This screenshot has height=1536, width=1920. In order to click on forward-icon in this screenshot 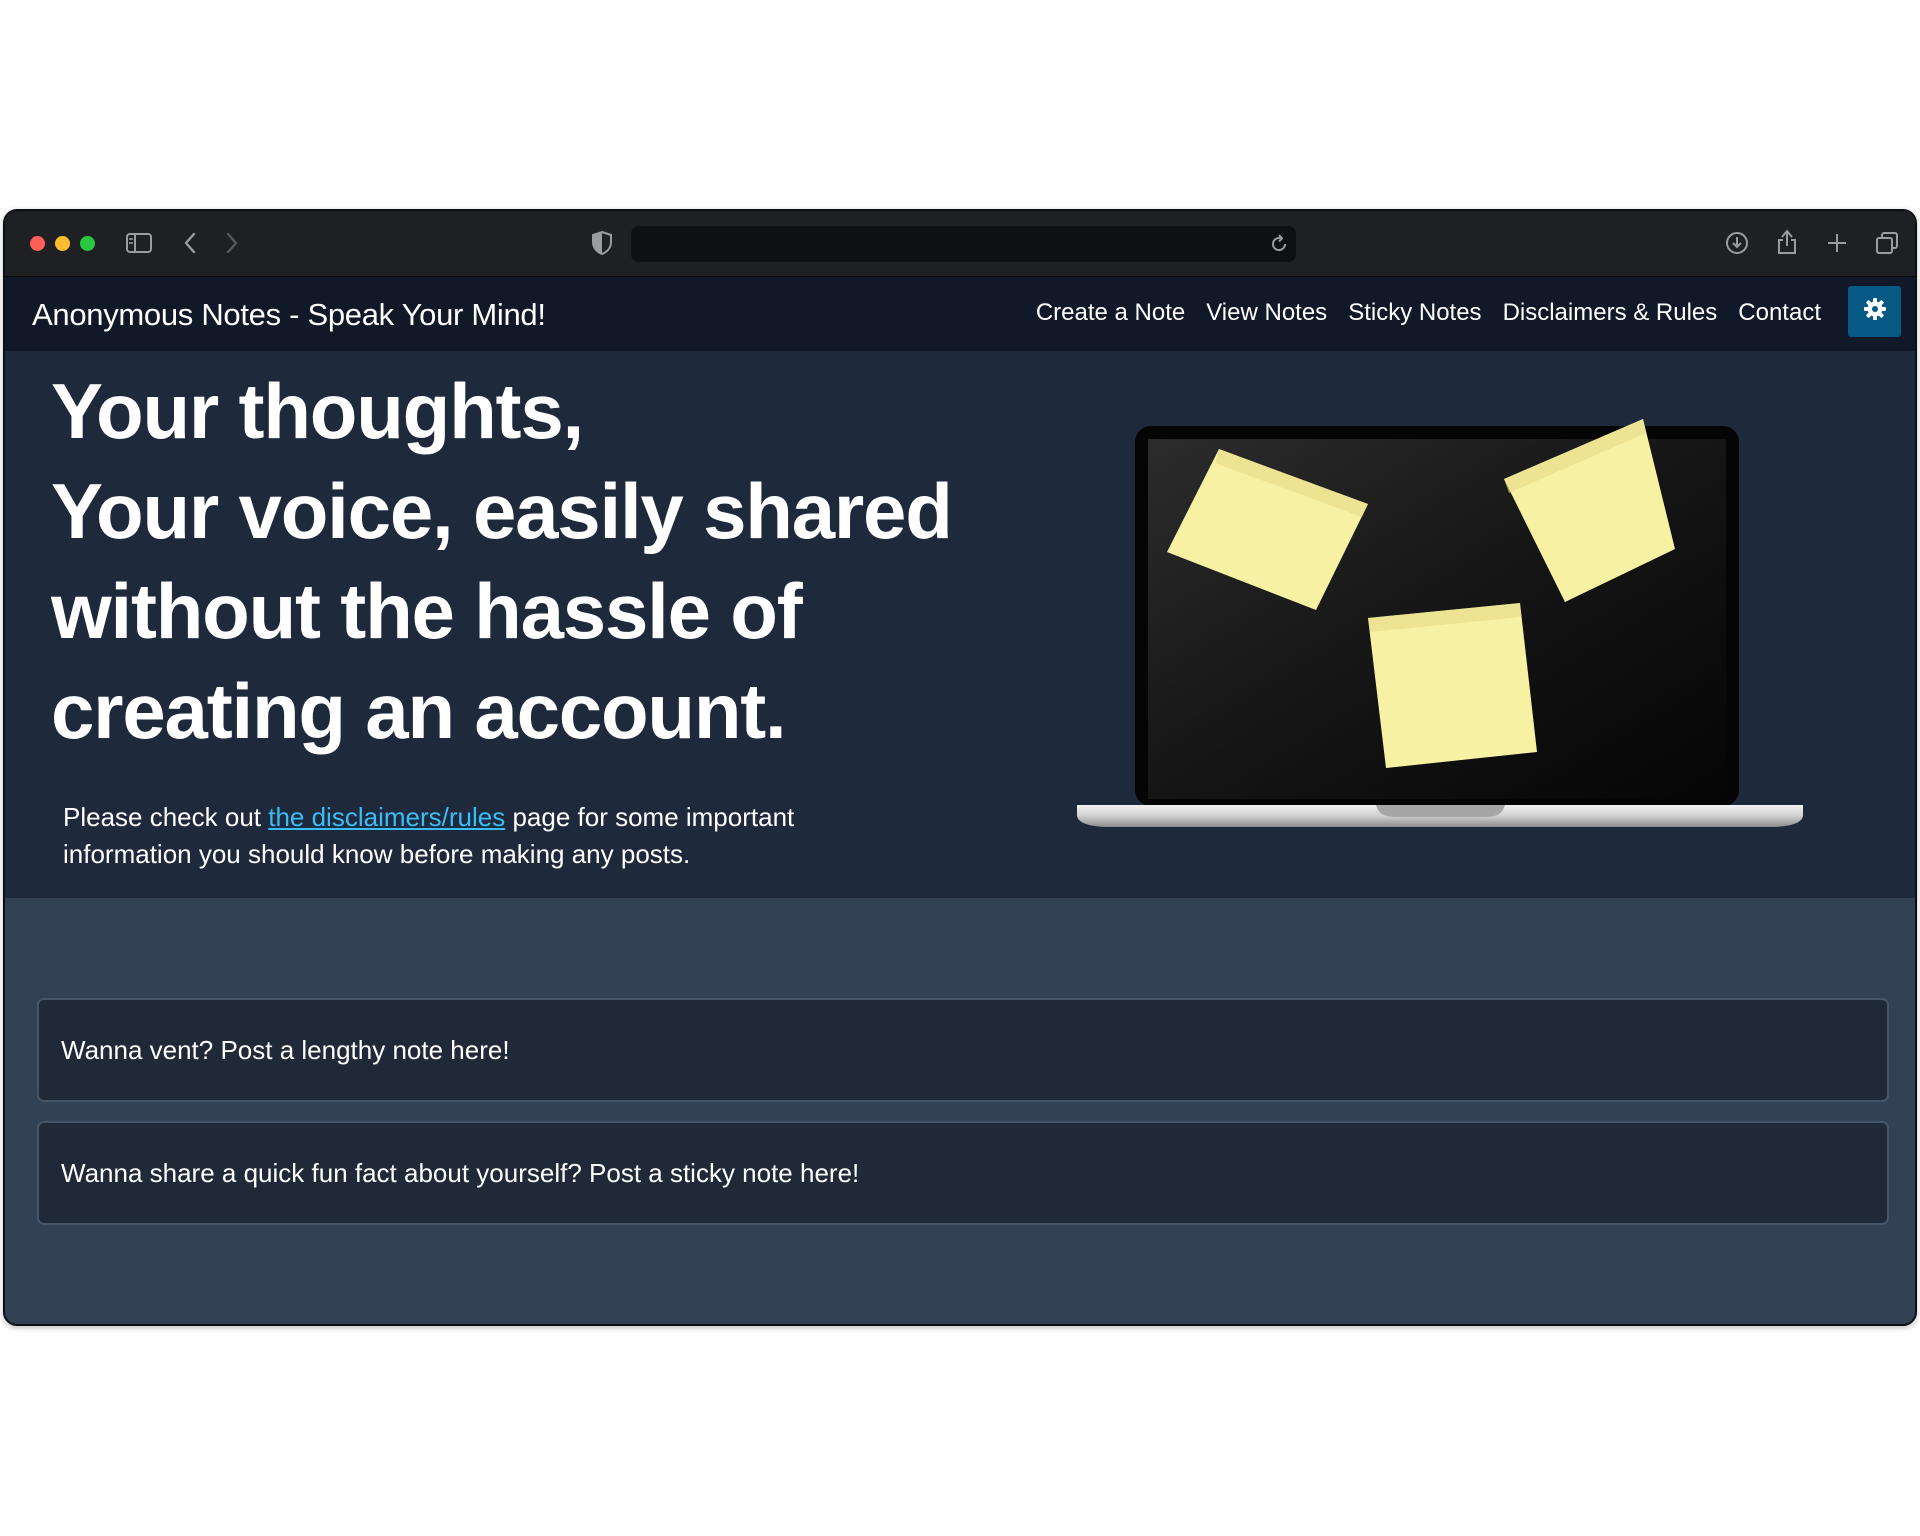, I will do `click(232, 243)`.